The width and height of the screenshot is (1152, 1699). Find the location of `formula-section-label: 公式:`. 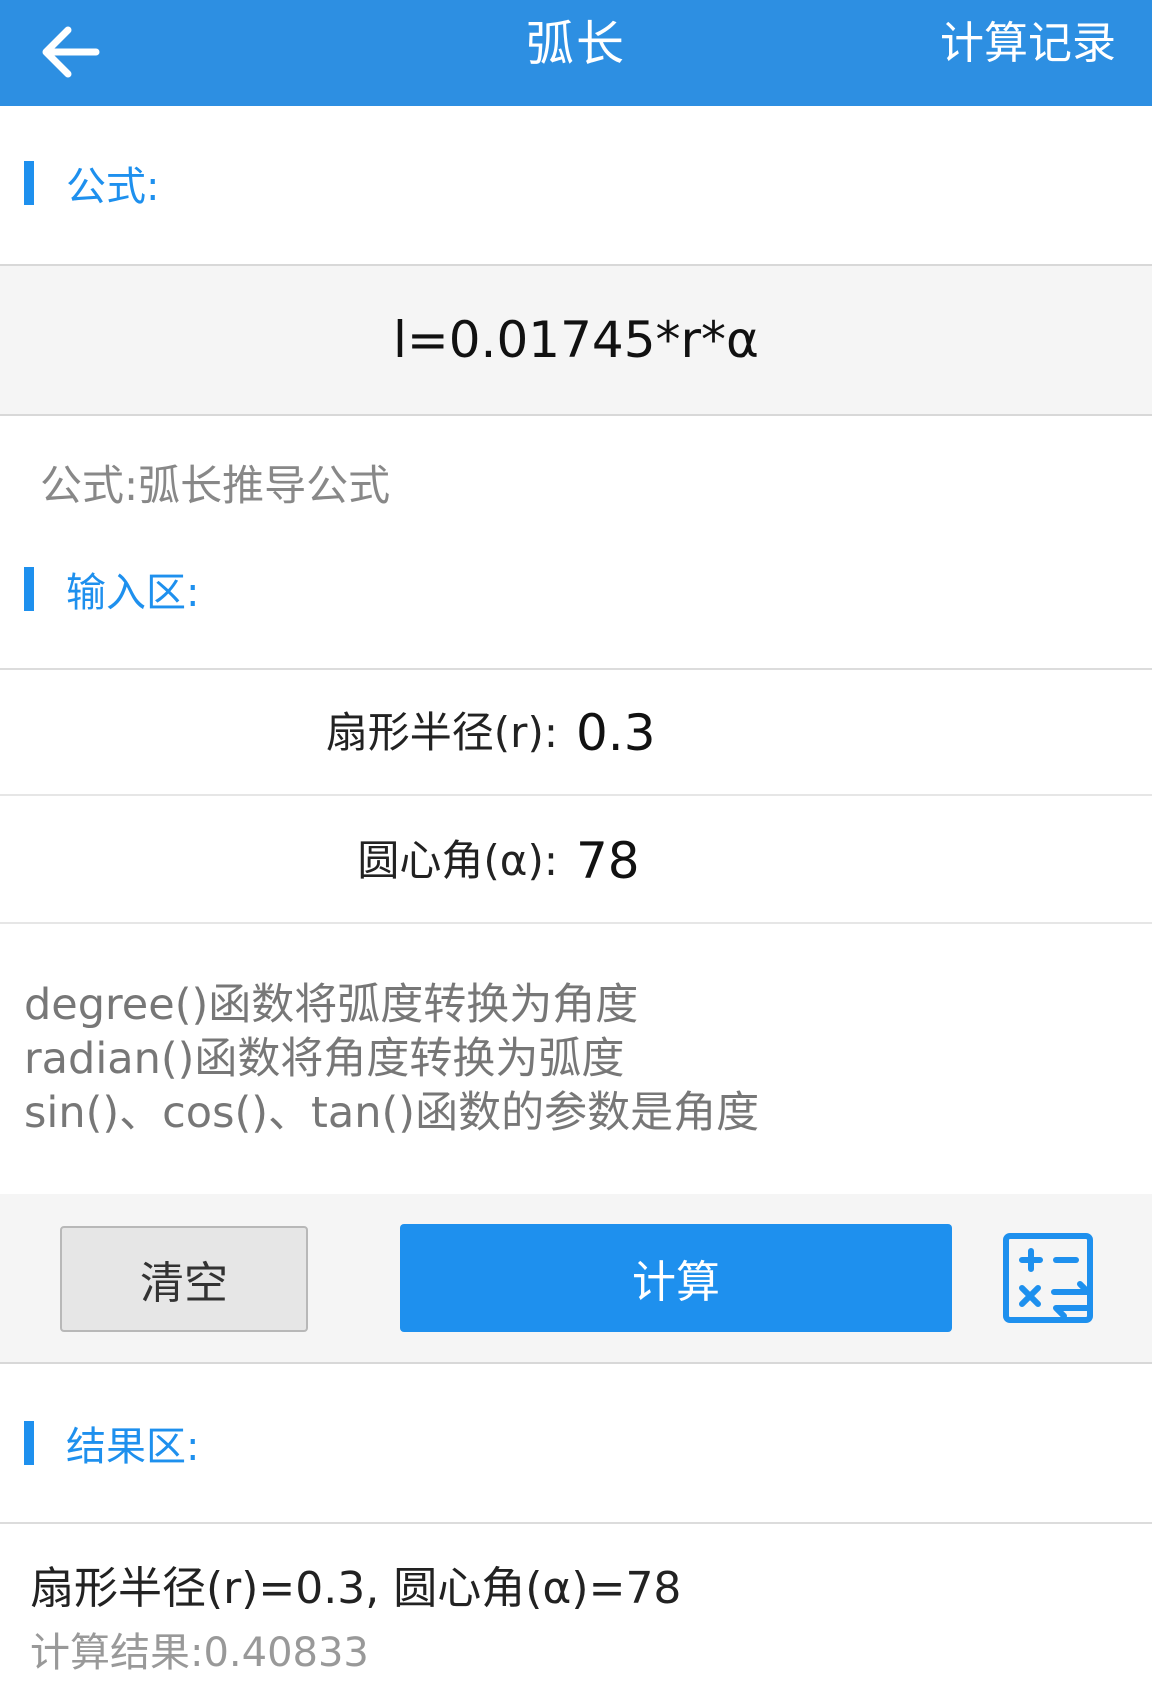

formula-section-label: 公式: is located at coordinates (113, 187).